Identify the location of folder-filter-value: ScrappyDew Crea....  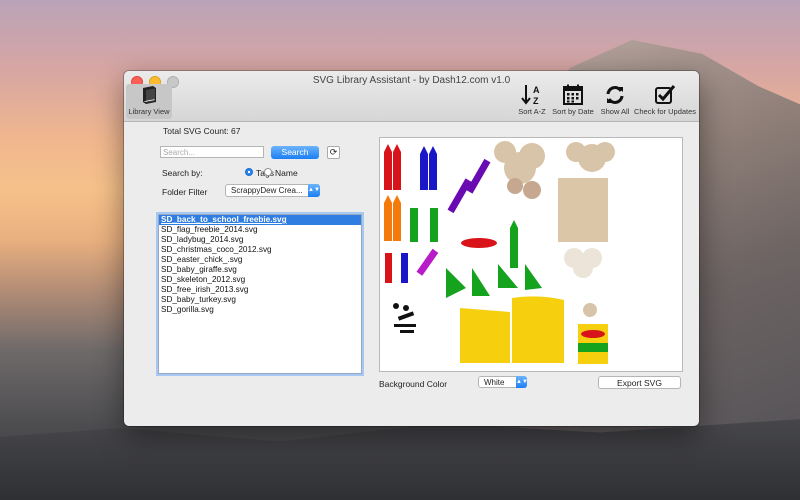
(267, 190).